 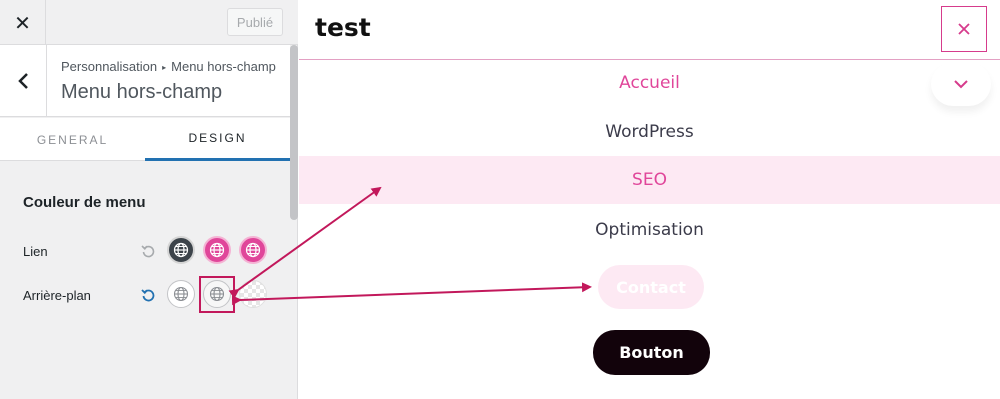 I want to click on publish-button: Publié, so click(x=255, y=22).